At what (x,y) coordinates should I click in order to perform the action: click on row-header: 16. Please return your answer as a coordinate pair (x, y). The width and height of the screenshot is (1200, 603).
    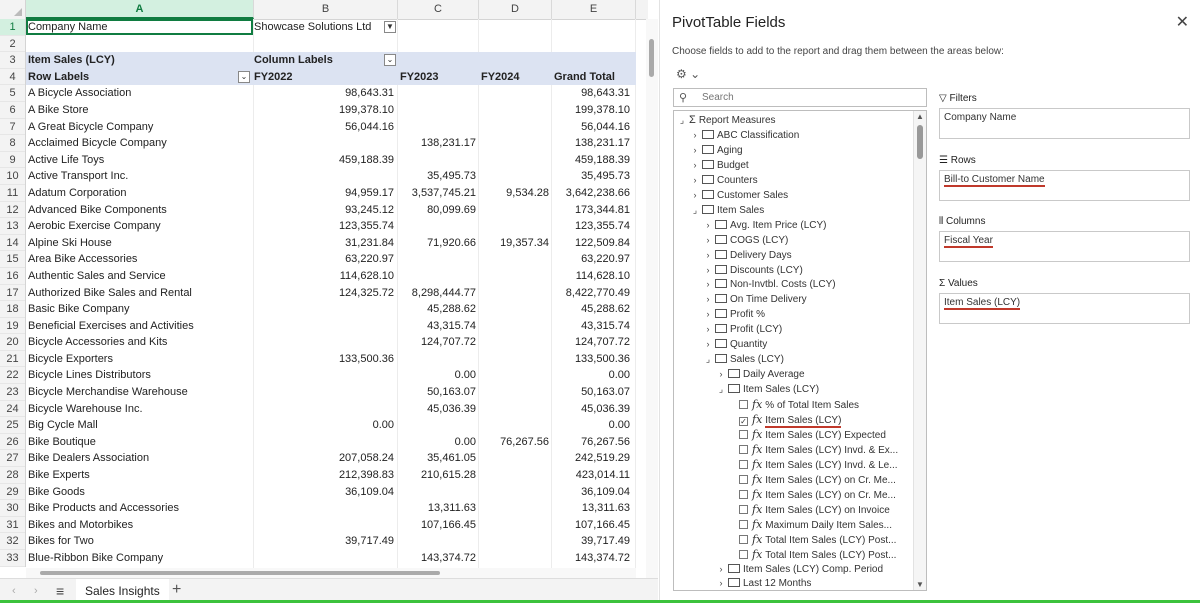
    Looking at the image, I should click on (12, 276).